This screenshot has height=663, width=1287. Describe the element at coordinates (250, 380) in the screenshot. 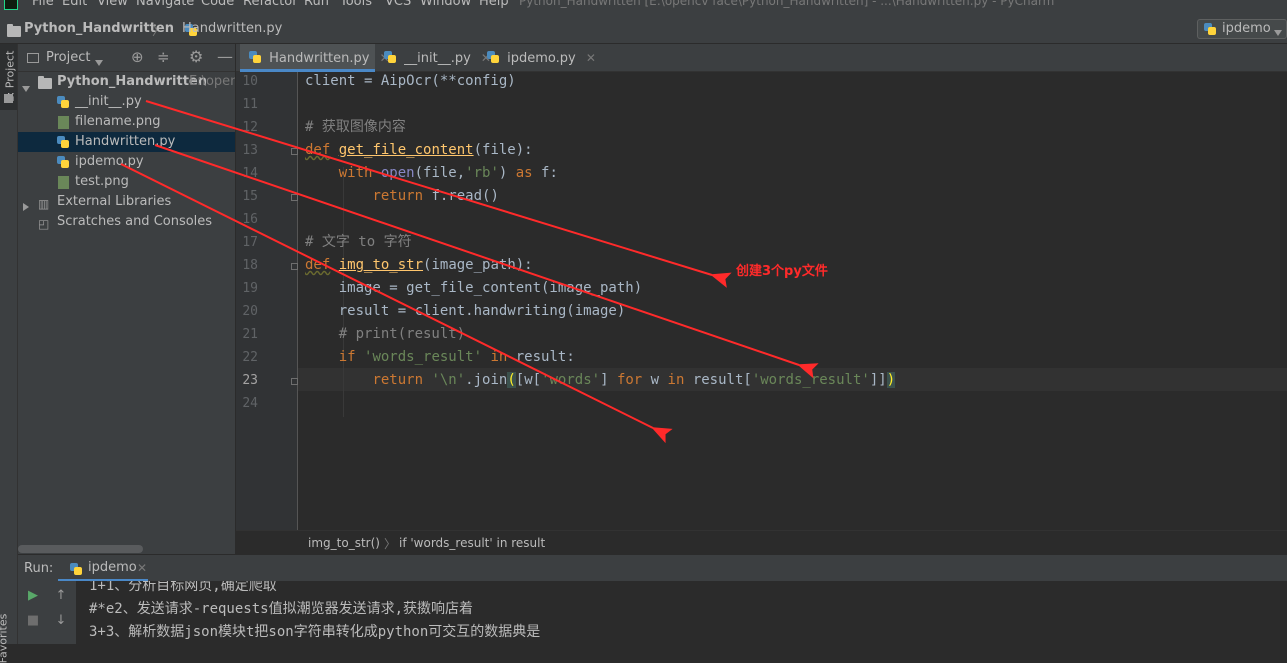

I see `line-number-current: 23` at that location.